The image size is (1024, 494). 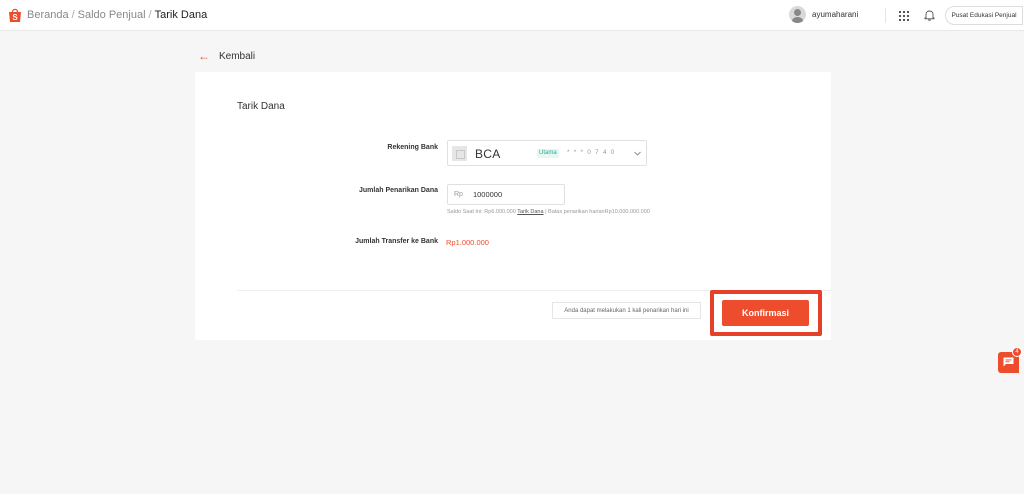 What do you see at coordinates (797, 14) in the screenshot?
I see `avatar` at bounding box center [797, 14].